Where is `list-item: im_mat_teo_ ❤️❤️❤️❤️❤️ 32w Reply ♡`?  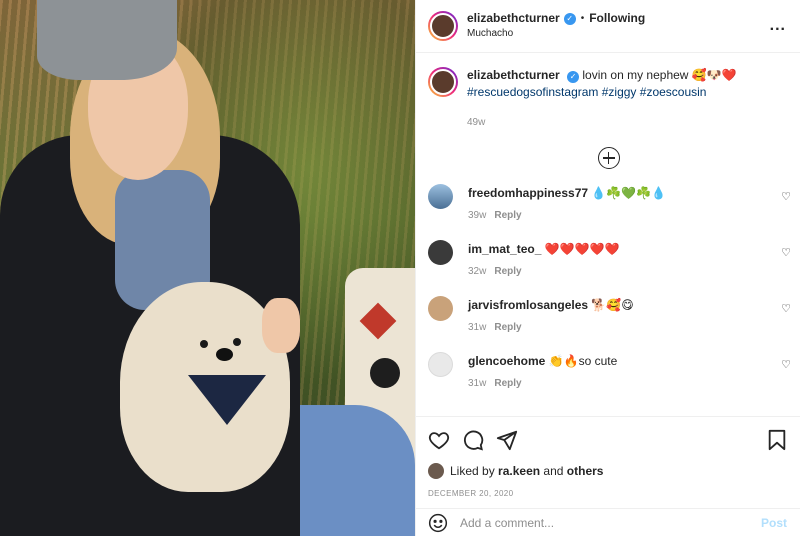 list-item: im_mat_teo_ ❤️❤️❤️❤️❤️ 32w Reply ♡ is located at coordinates (609, 265).